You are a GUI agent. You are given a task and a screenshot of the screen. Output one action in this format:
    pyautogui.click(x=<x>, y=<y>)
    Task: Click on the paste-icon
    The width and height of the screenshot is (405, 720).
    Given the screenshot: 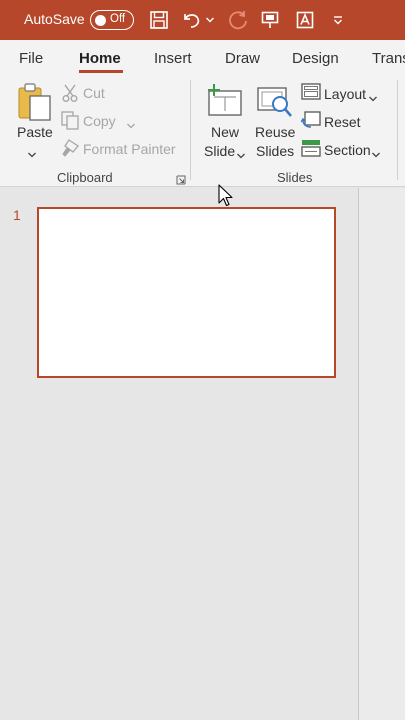 What is the action you would take?
    pyautogui.click(x=34, y=102)
    